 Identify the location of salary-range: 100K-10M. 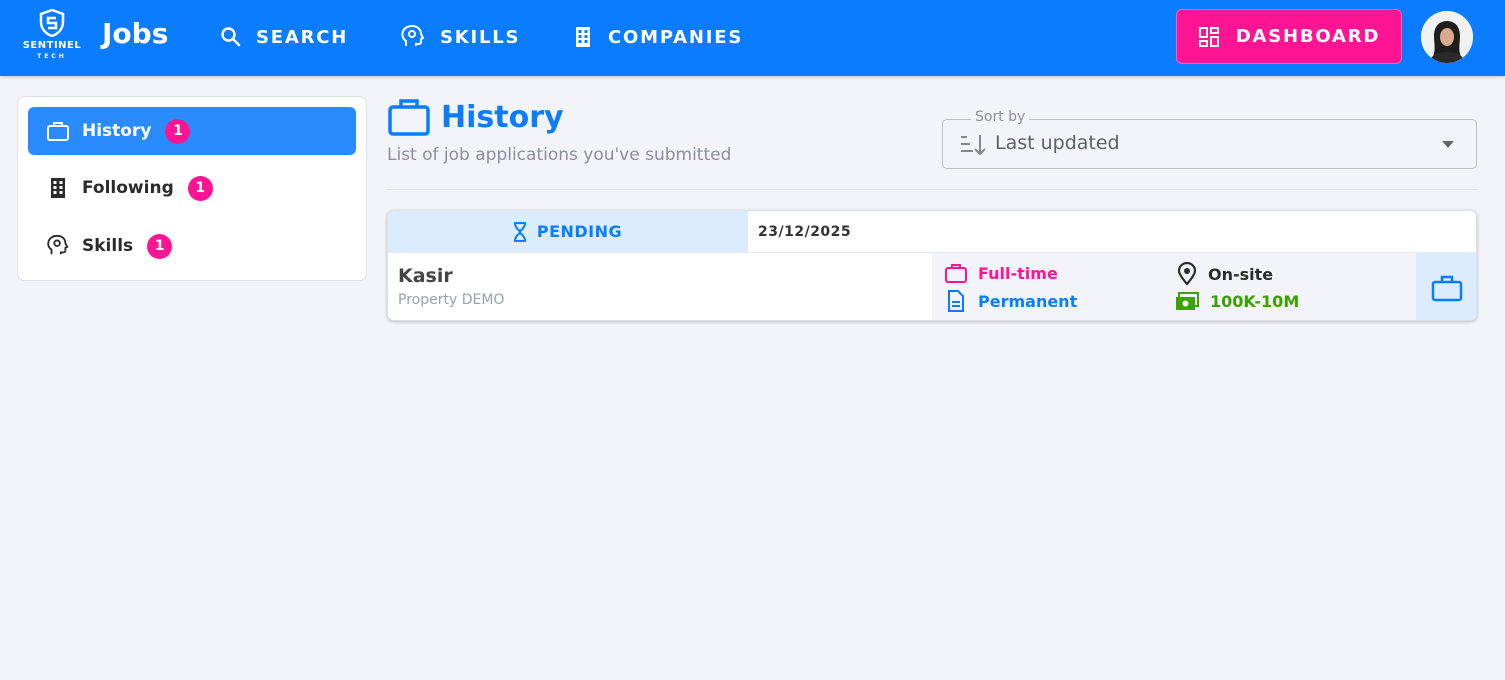
(1236, 301).